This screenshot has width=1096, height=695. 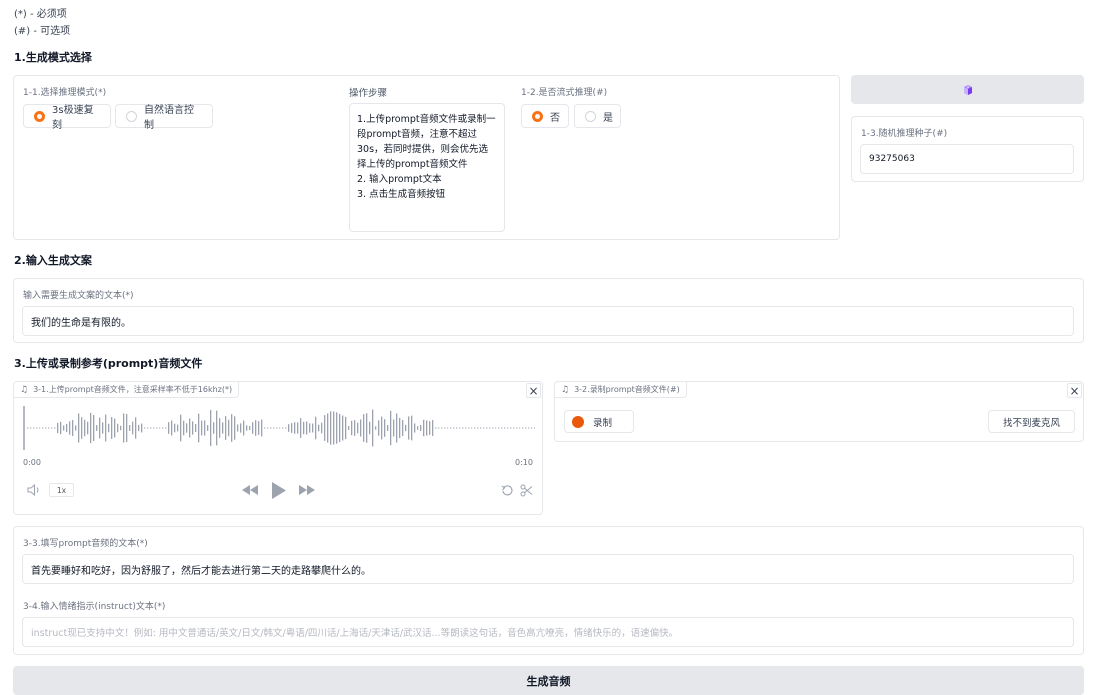 What do you see at coordinates (904, 134) in the screenshot?
I see `seed-label: 1-3.随机推理种子(#)` at bounding box center [904, 134].